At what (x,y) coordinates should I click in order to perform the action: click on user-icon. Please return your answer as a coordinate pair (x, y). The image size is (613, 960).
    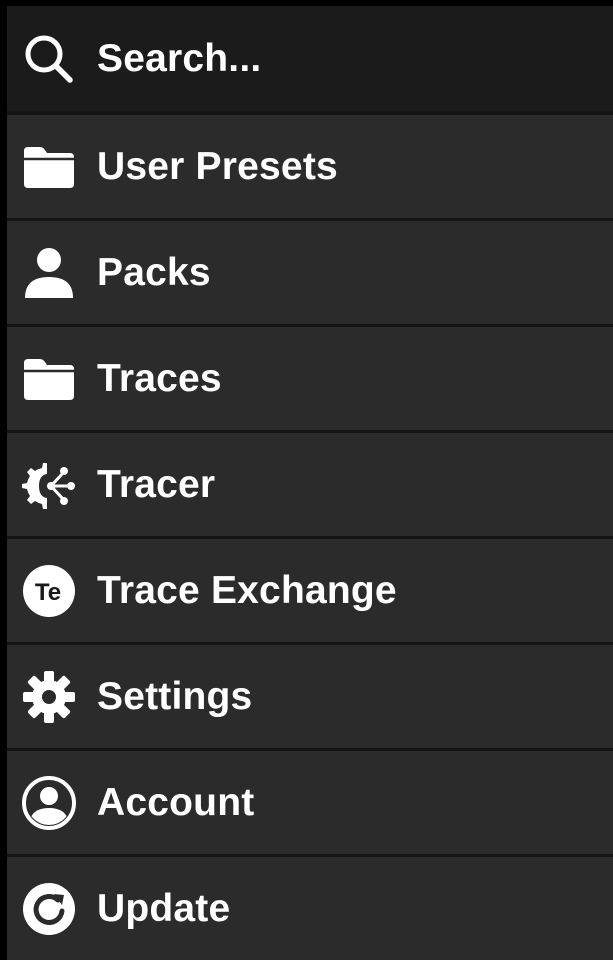
    Looking at the image, I should click on (49, 273).